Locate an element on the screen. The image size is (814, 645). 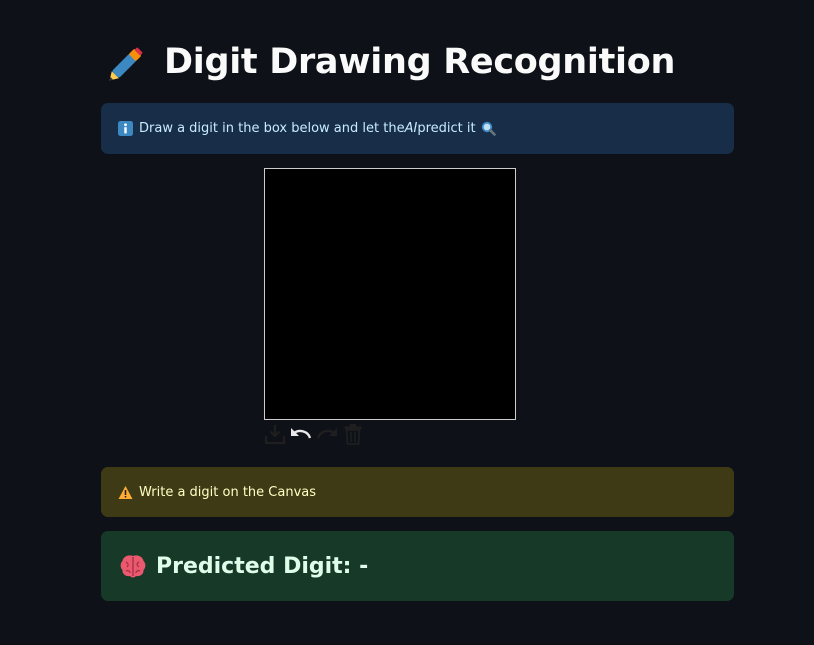
redo-button is located at coordinates (327, 436).